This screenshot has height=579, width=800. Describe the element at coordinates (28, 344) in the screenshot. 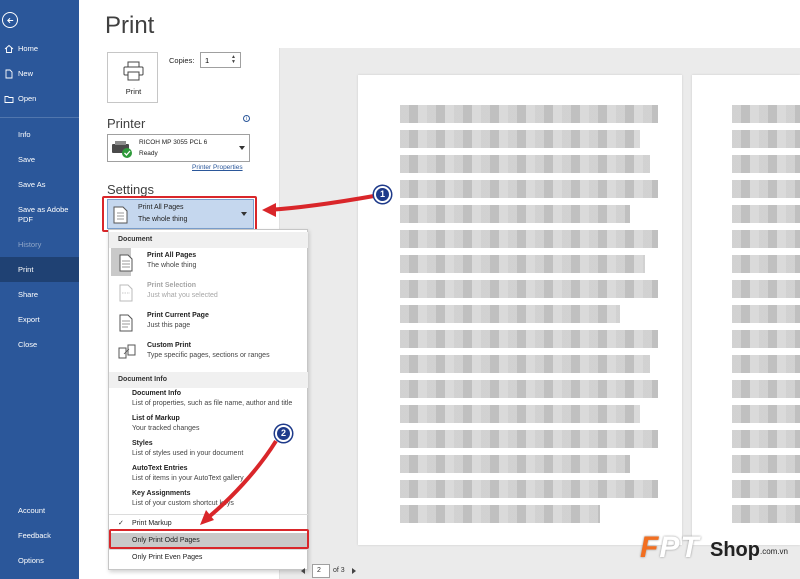

I see `sidebar-item-label: Close` at that location.